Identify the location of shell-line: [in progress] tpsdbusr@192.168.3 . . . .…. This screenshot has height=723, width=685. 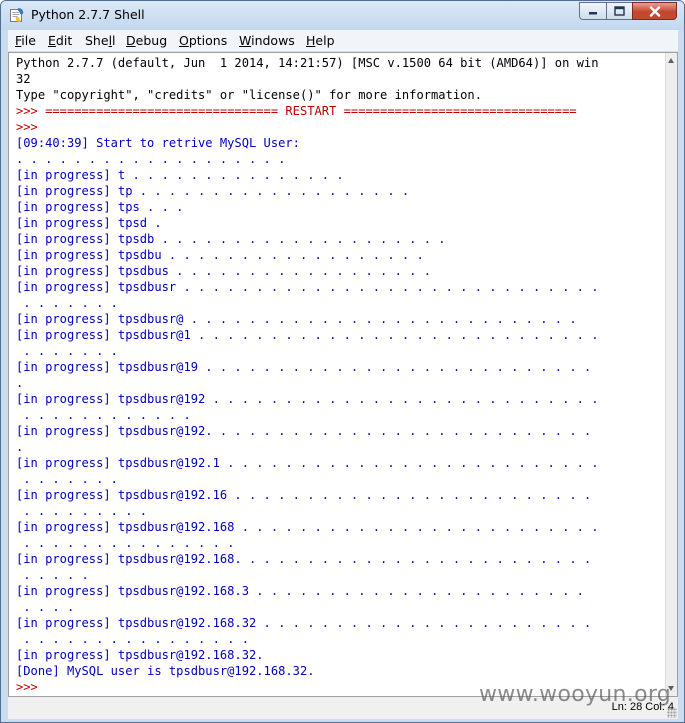
(300, 591).